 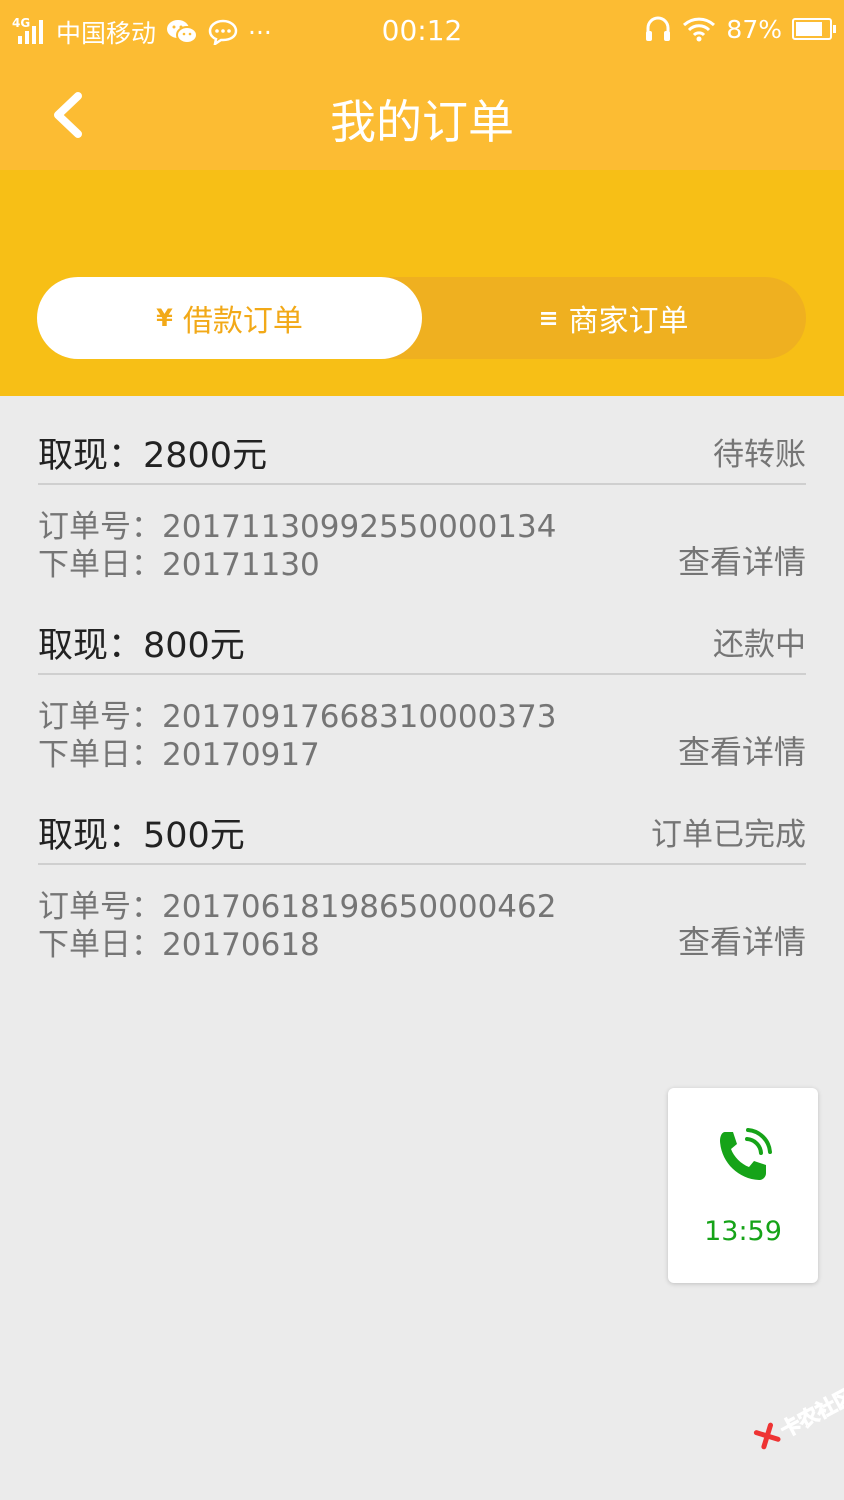 I want to click on order-amount: 取现：800元, so click(x=141, y=646).